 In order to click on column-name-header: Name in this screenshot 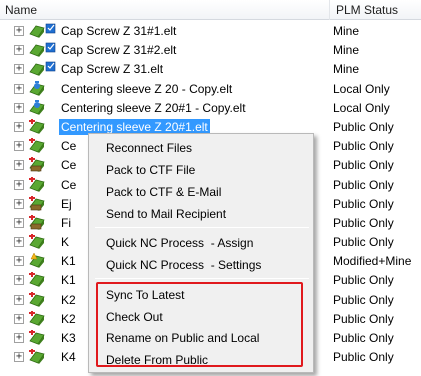, I will do `click(21, 10)`.